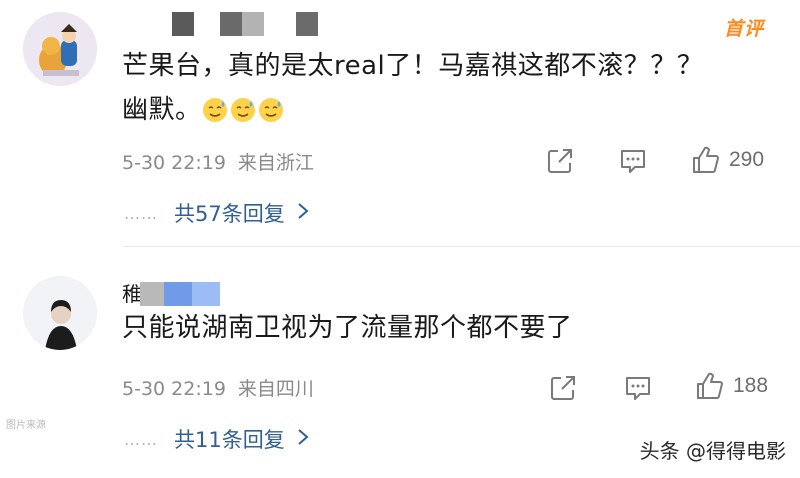  What do you see at coordinates (275, 163) in the screenshot?
I see `comment-location: 来自浙江` at bounding box center [275, 163].